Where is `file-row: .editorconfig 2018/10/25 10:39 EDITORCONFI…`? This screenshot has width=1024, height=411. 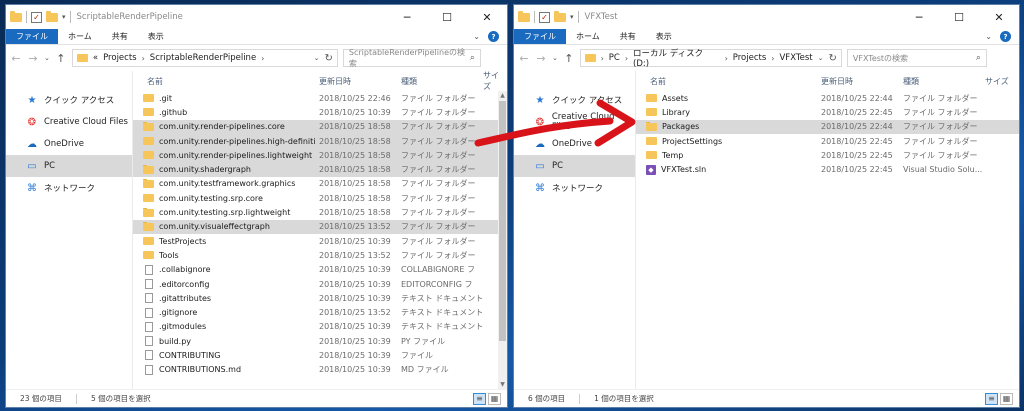 file-row: .editorconfig 2018/10/25 10:39 EDITORCONFI… is located at coordinates (320, 284).